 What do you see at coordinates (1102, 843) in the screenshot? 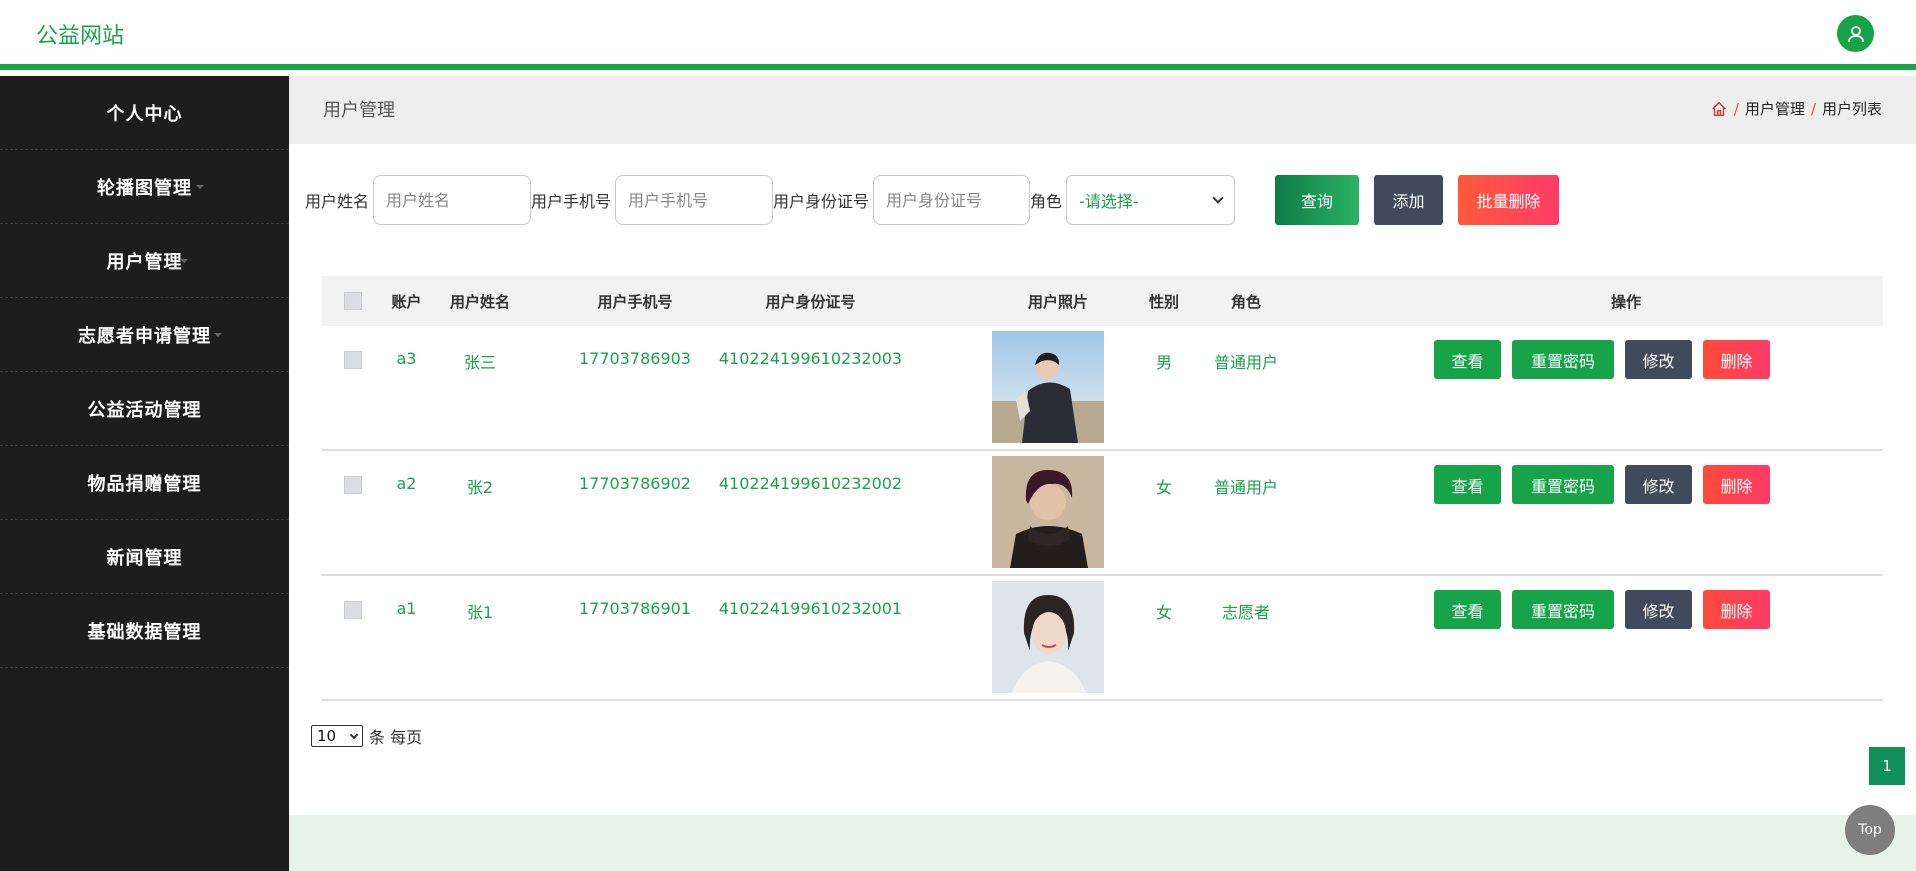
I see `footer-band` at bounding box center [1102, 843].